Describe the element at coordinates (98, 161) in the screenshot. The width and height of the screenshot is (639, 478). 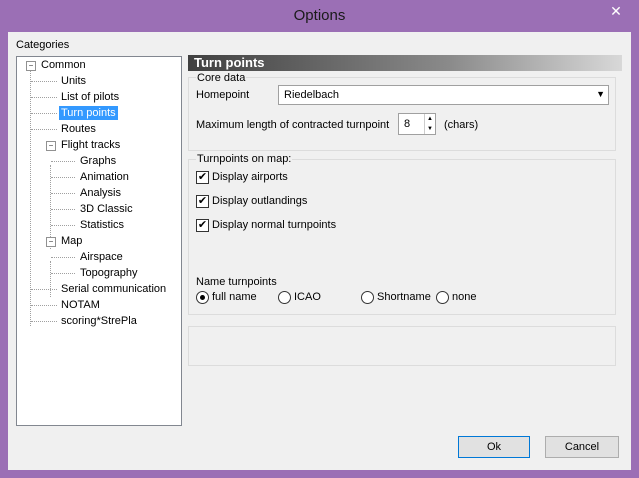
I see `tree-item-graphs: Graphs` at that location.